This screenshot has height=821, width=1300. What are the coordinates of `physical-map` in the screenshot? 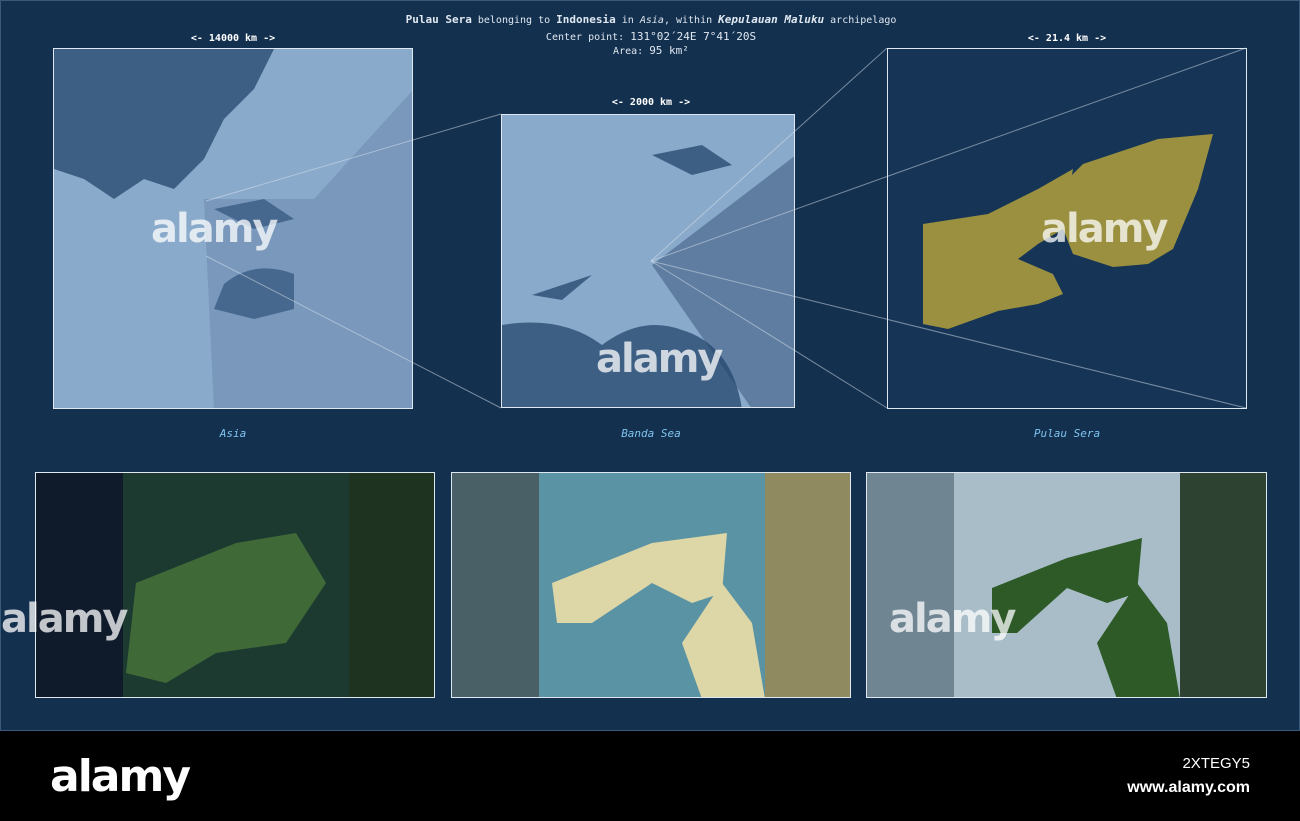 It's located at (651, 585).